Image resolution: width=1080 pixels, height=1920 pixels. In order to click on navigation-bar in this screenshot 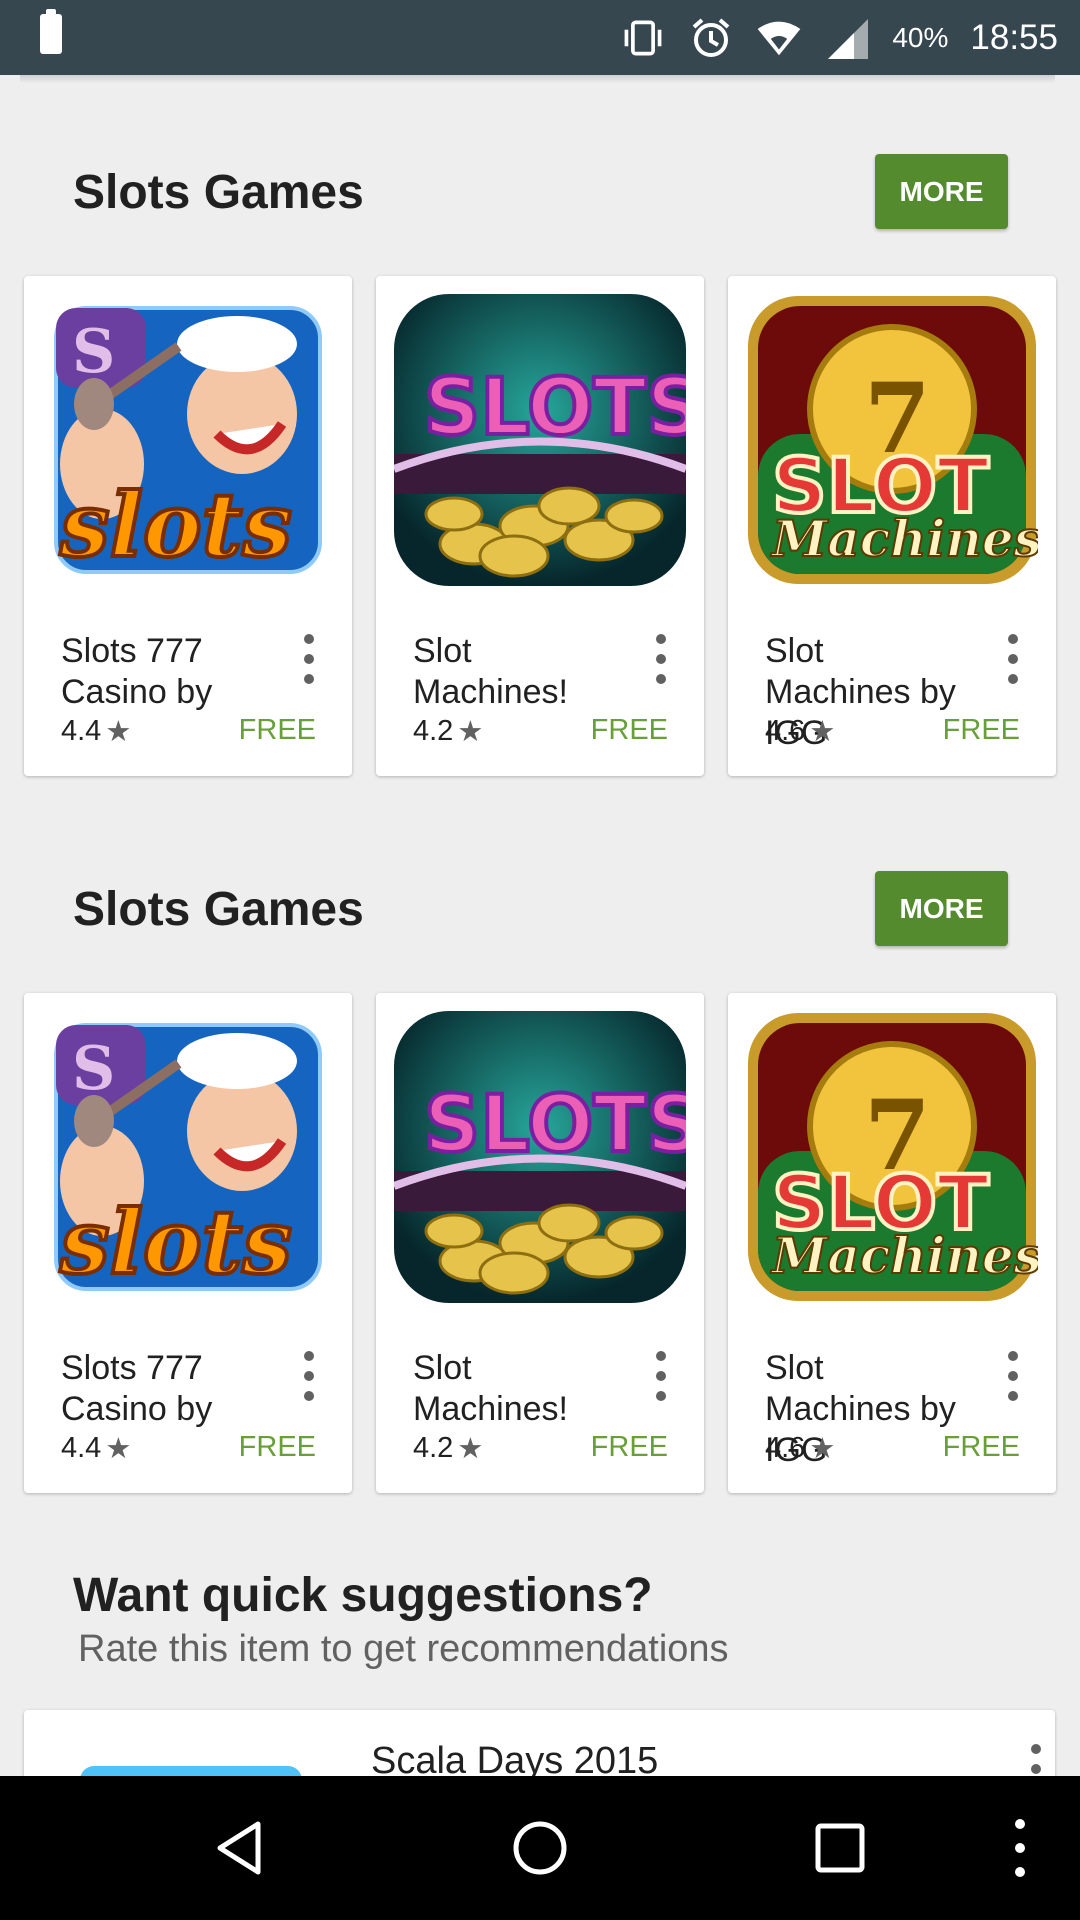, I will do `click(540, 1848)`.